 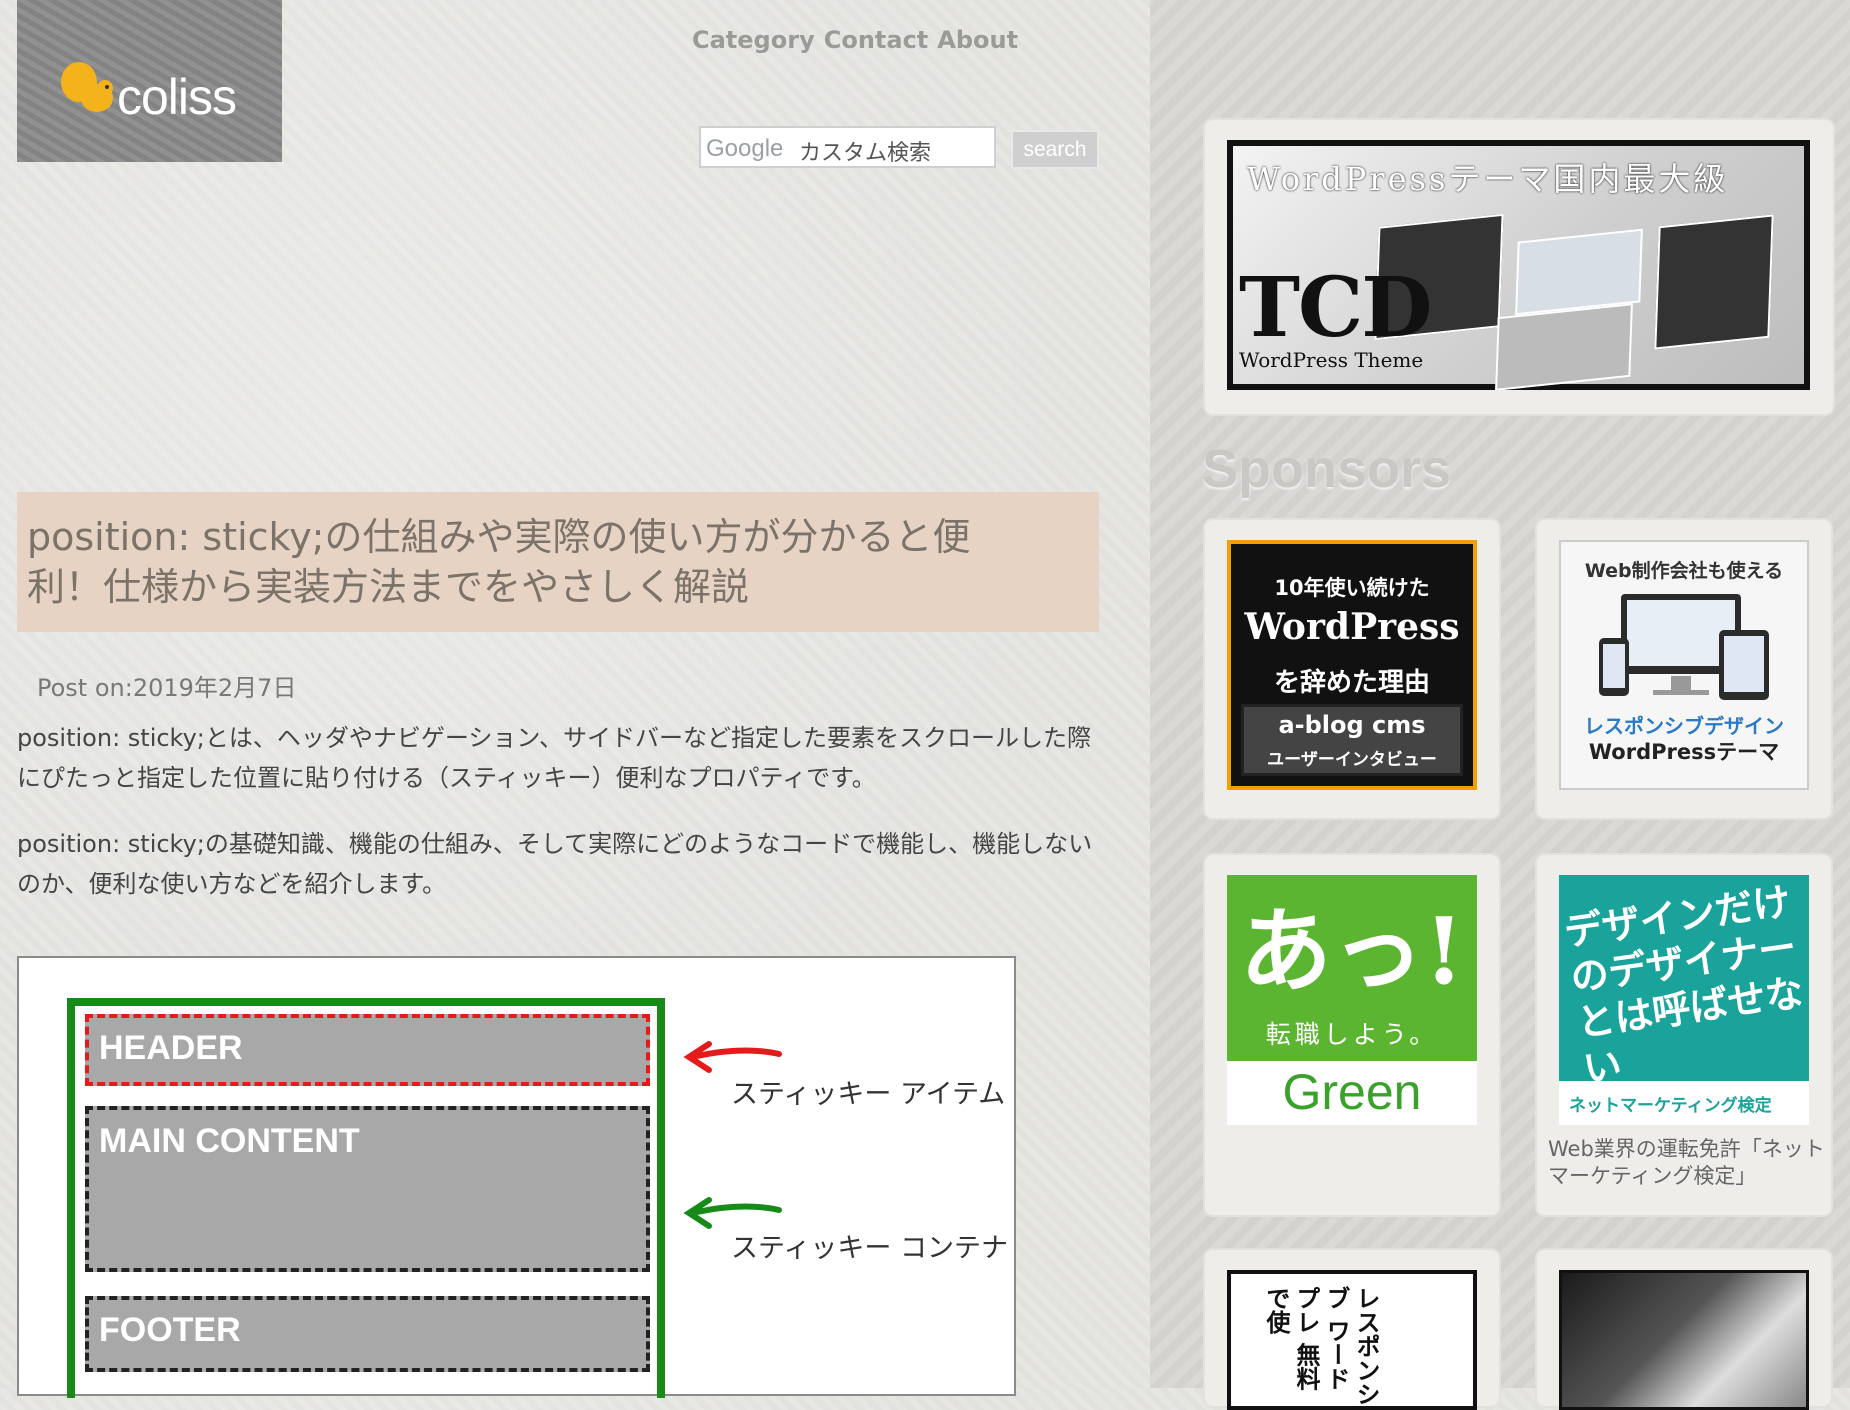 What do you see at coordinates (1684, 752) in the screenshot?
I see `ad-text: WordPressテーマ` at bounding box center [1684, 752].